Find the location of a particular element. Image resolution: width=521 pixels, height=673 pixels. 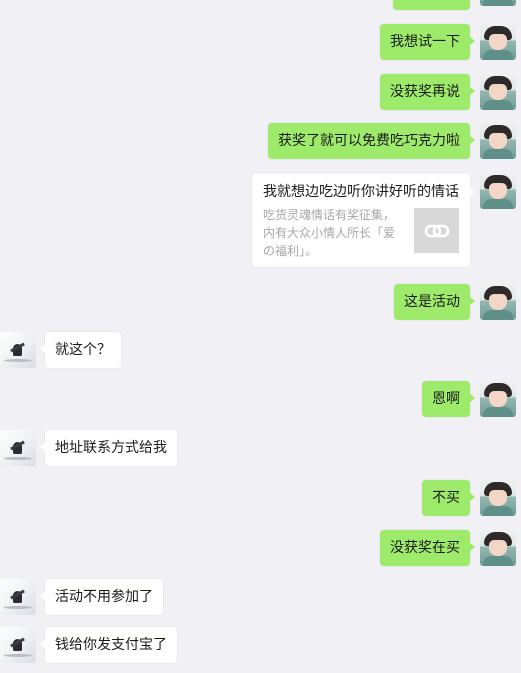

message-bubble-outgoing: 这是活动 is located at coordinates (434, 302).